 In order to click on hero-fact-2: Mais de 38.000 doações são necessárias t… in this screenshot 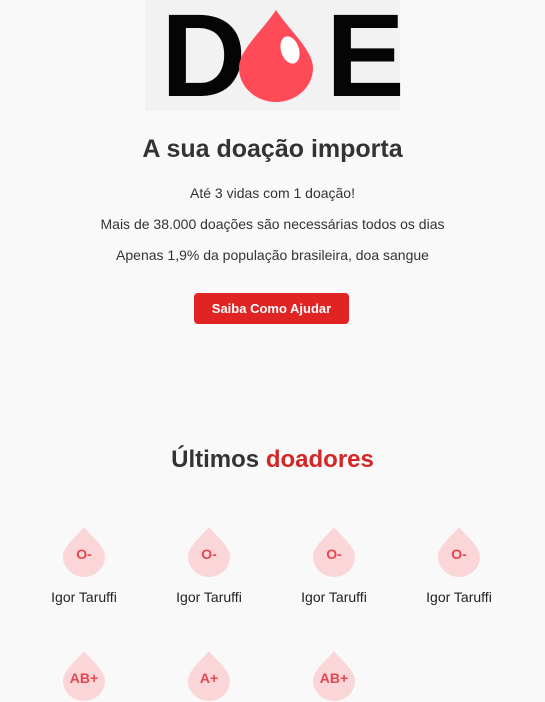, I will do `click(272, 224)`.